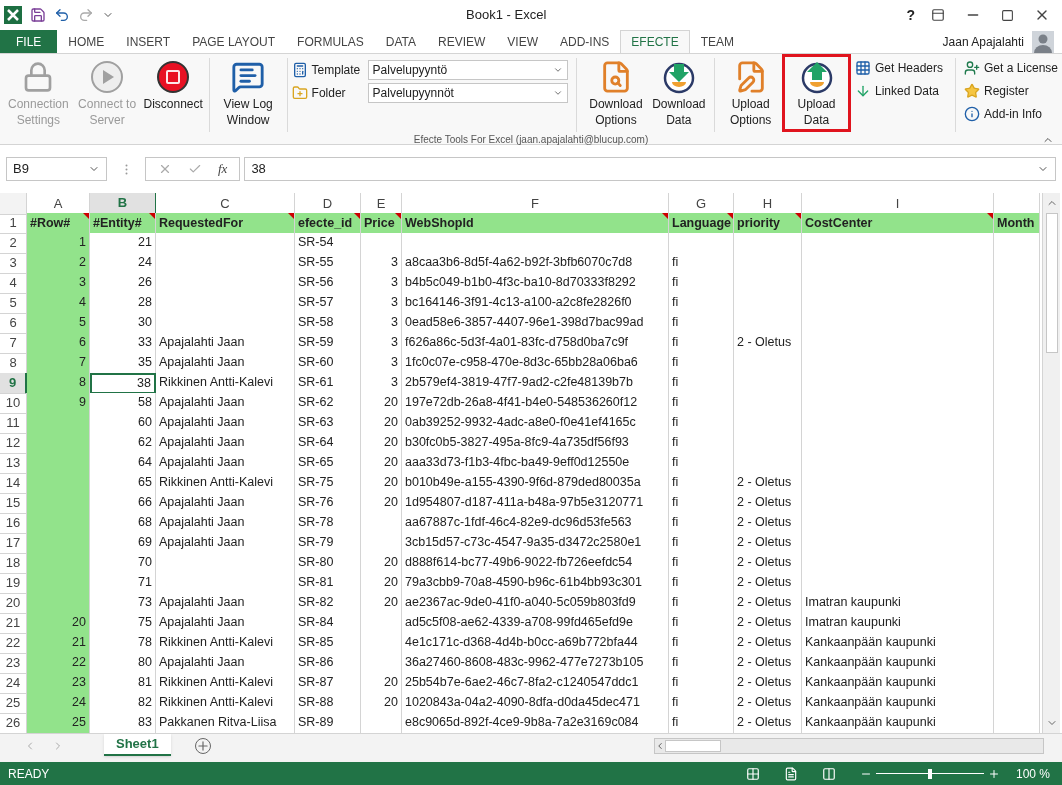 The height and width of the screenshot is (785, 1062). What do you see at coordinates (58, 323) in the screenshot?
I see `table-cell: 5` at bounding box center [58, 323].